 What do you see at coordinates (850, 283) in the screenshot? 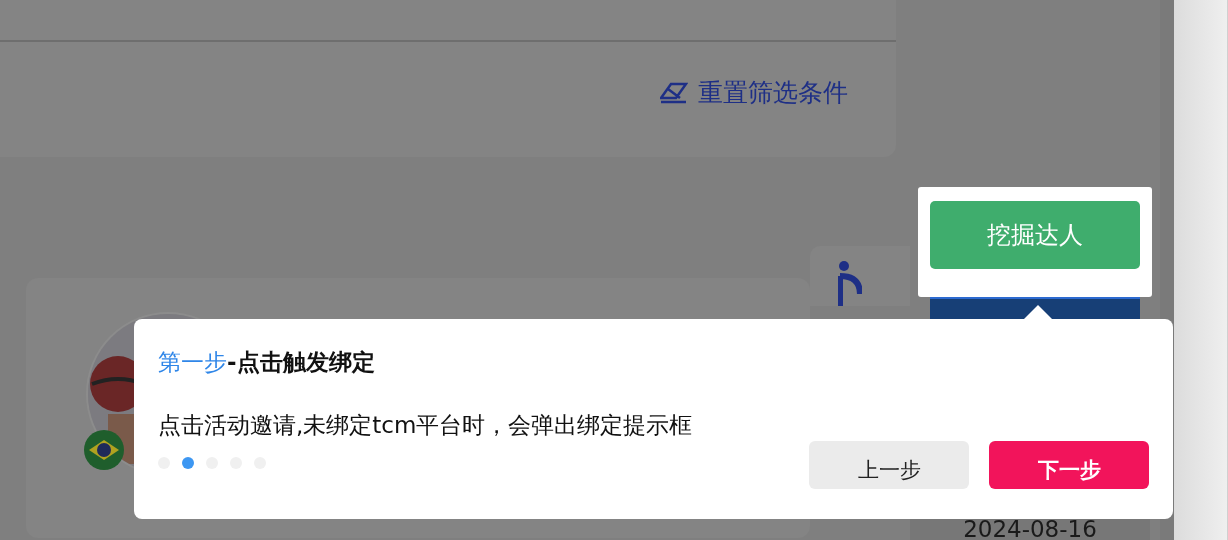
I see `logo-icon` at bounding box center [850, 283].